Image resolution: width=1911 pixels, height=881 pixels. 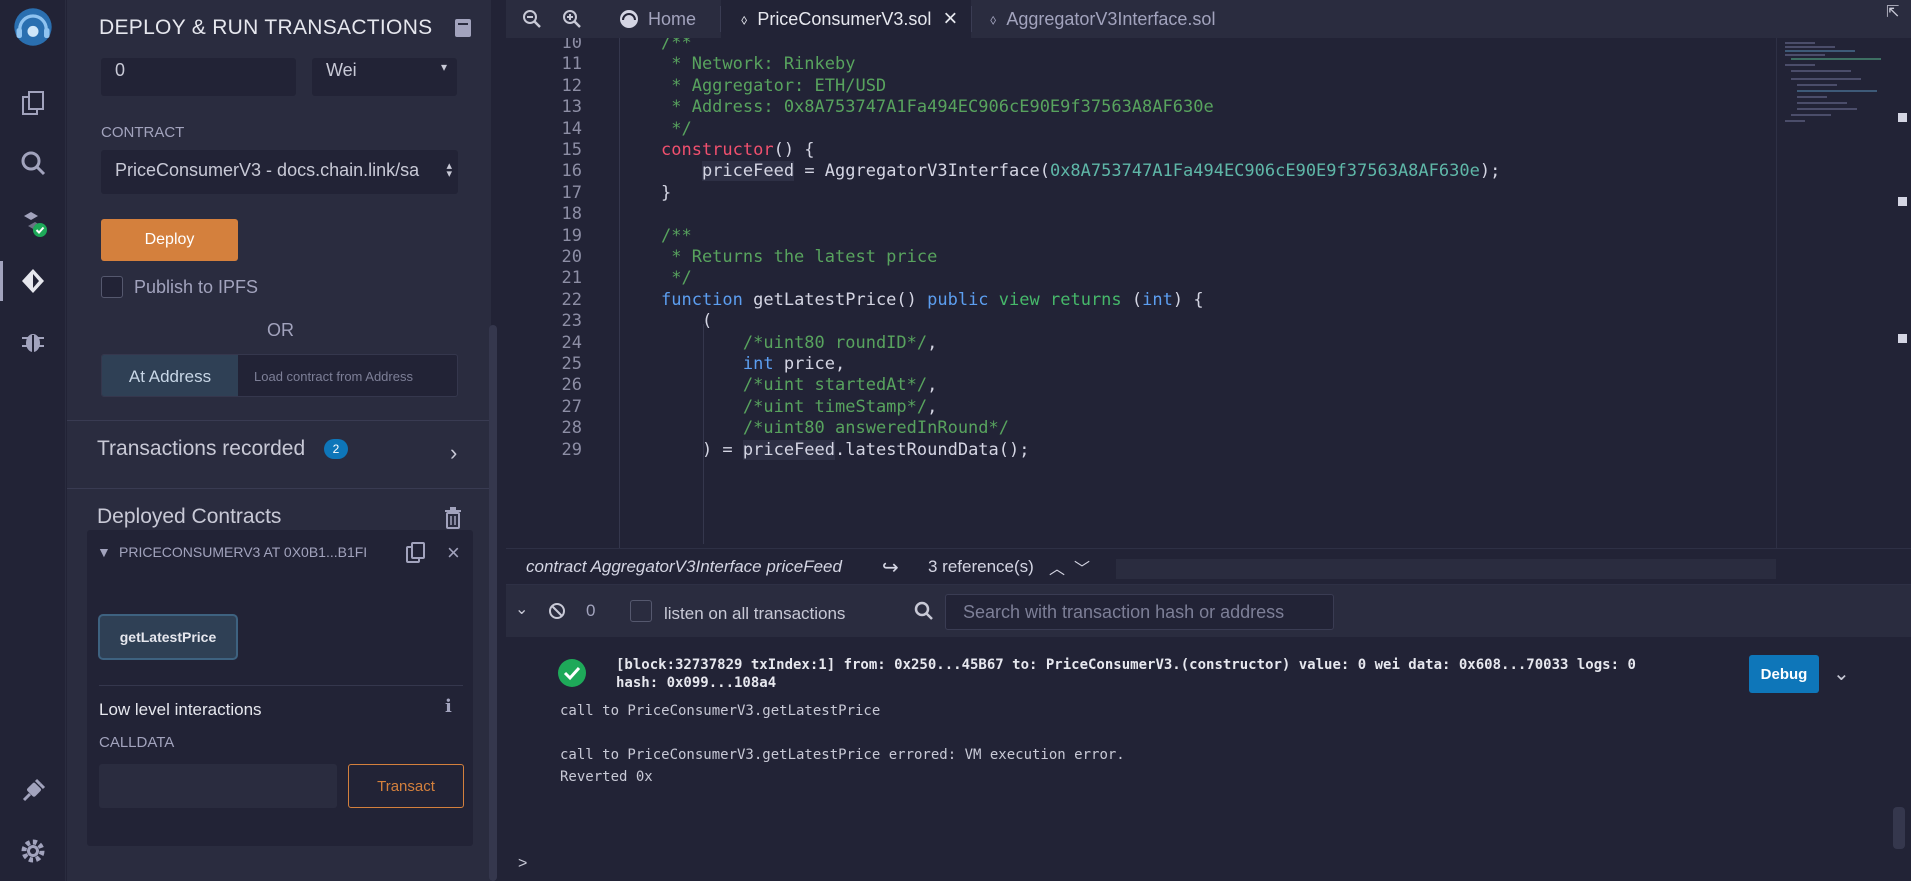 What do you see at coordinates (665, 19) in the screenshot?
I see `tab-home: Home` at bounding box center [665, 19].